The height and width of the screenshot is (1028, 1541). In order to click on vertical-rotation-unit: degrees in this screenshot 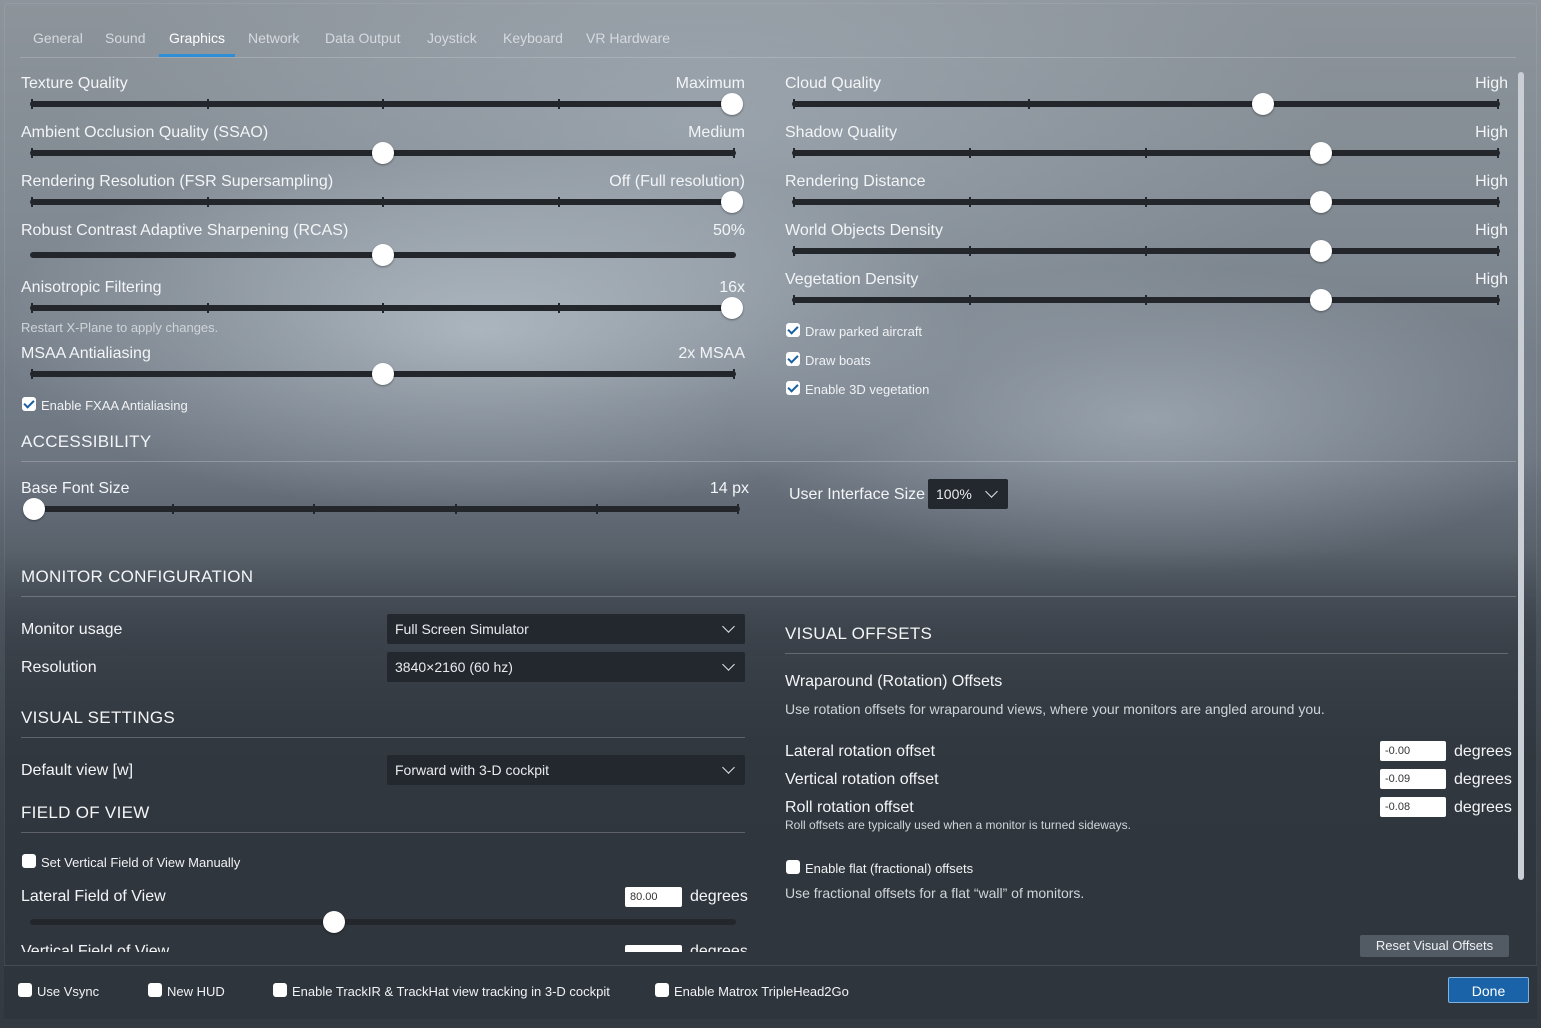, I will do `click(1483, 779)`.